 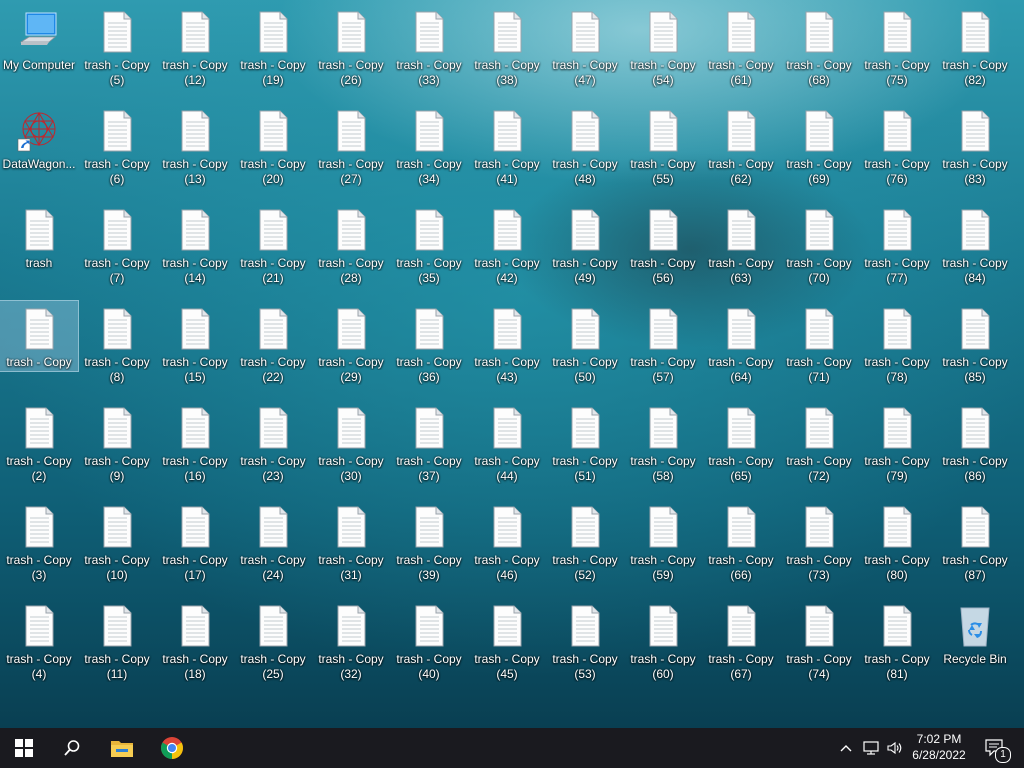 I want to click on desktop-item: trash - Copy (48), so click(x=585, y=151).